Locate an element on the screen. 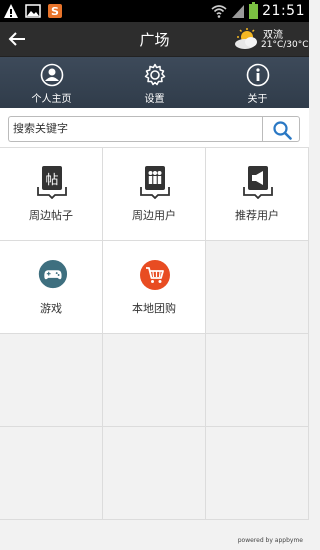 The height and width of the screenshot is (550, 320). weather-widget: 双流 21°C/30°C is located at coordinates (271, 39).